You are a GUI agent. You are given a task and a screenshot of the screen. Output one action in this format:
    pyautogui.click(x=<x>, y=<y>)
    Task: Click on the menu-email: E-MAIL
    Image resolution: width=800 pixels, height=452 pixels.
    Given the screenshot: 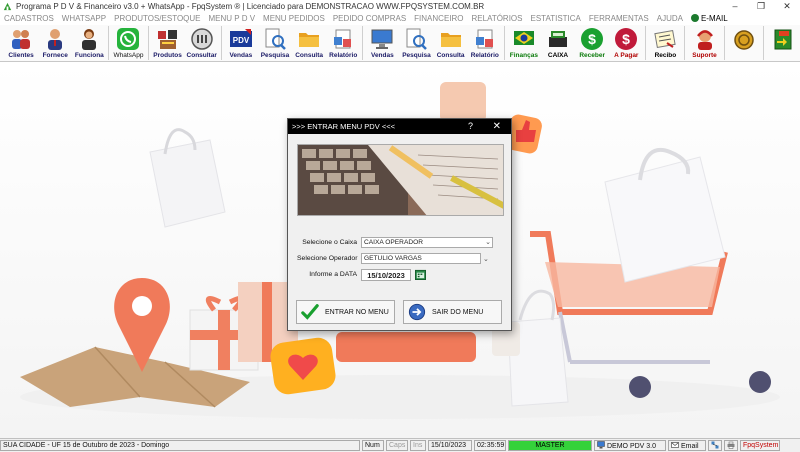 What is the action you would take?
    pyautogui.click(x=709, y=19)
    